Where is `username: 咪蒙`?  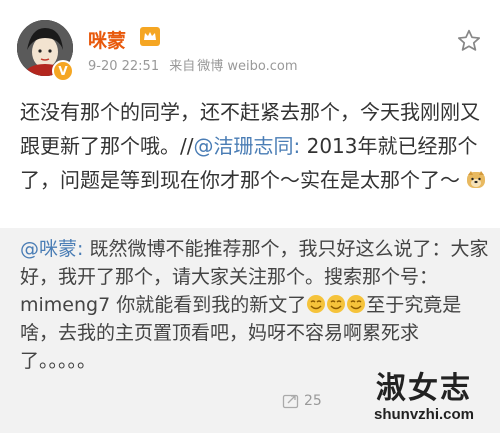 username: 咪蒙 is located at coordinates (107, 39).